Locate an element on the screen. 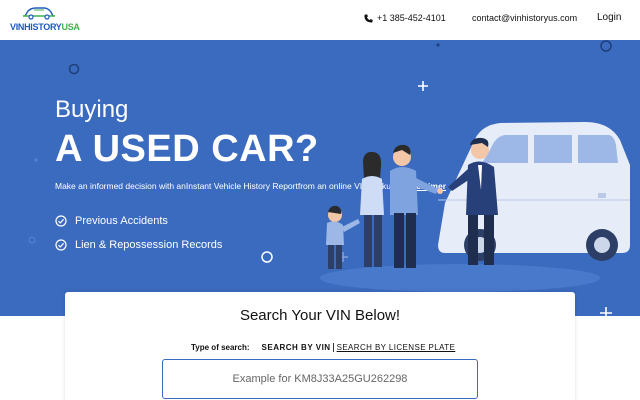  logo-text: VINHISTORYUSA is located at coordinates (45, 27).